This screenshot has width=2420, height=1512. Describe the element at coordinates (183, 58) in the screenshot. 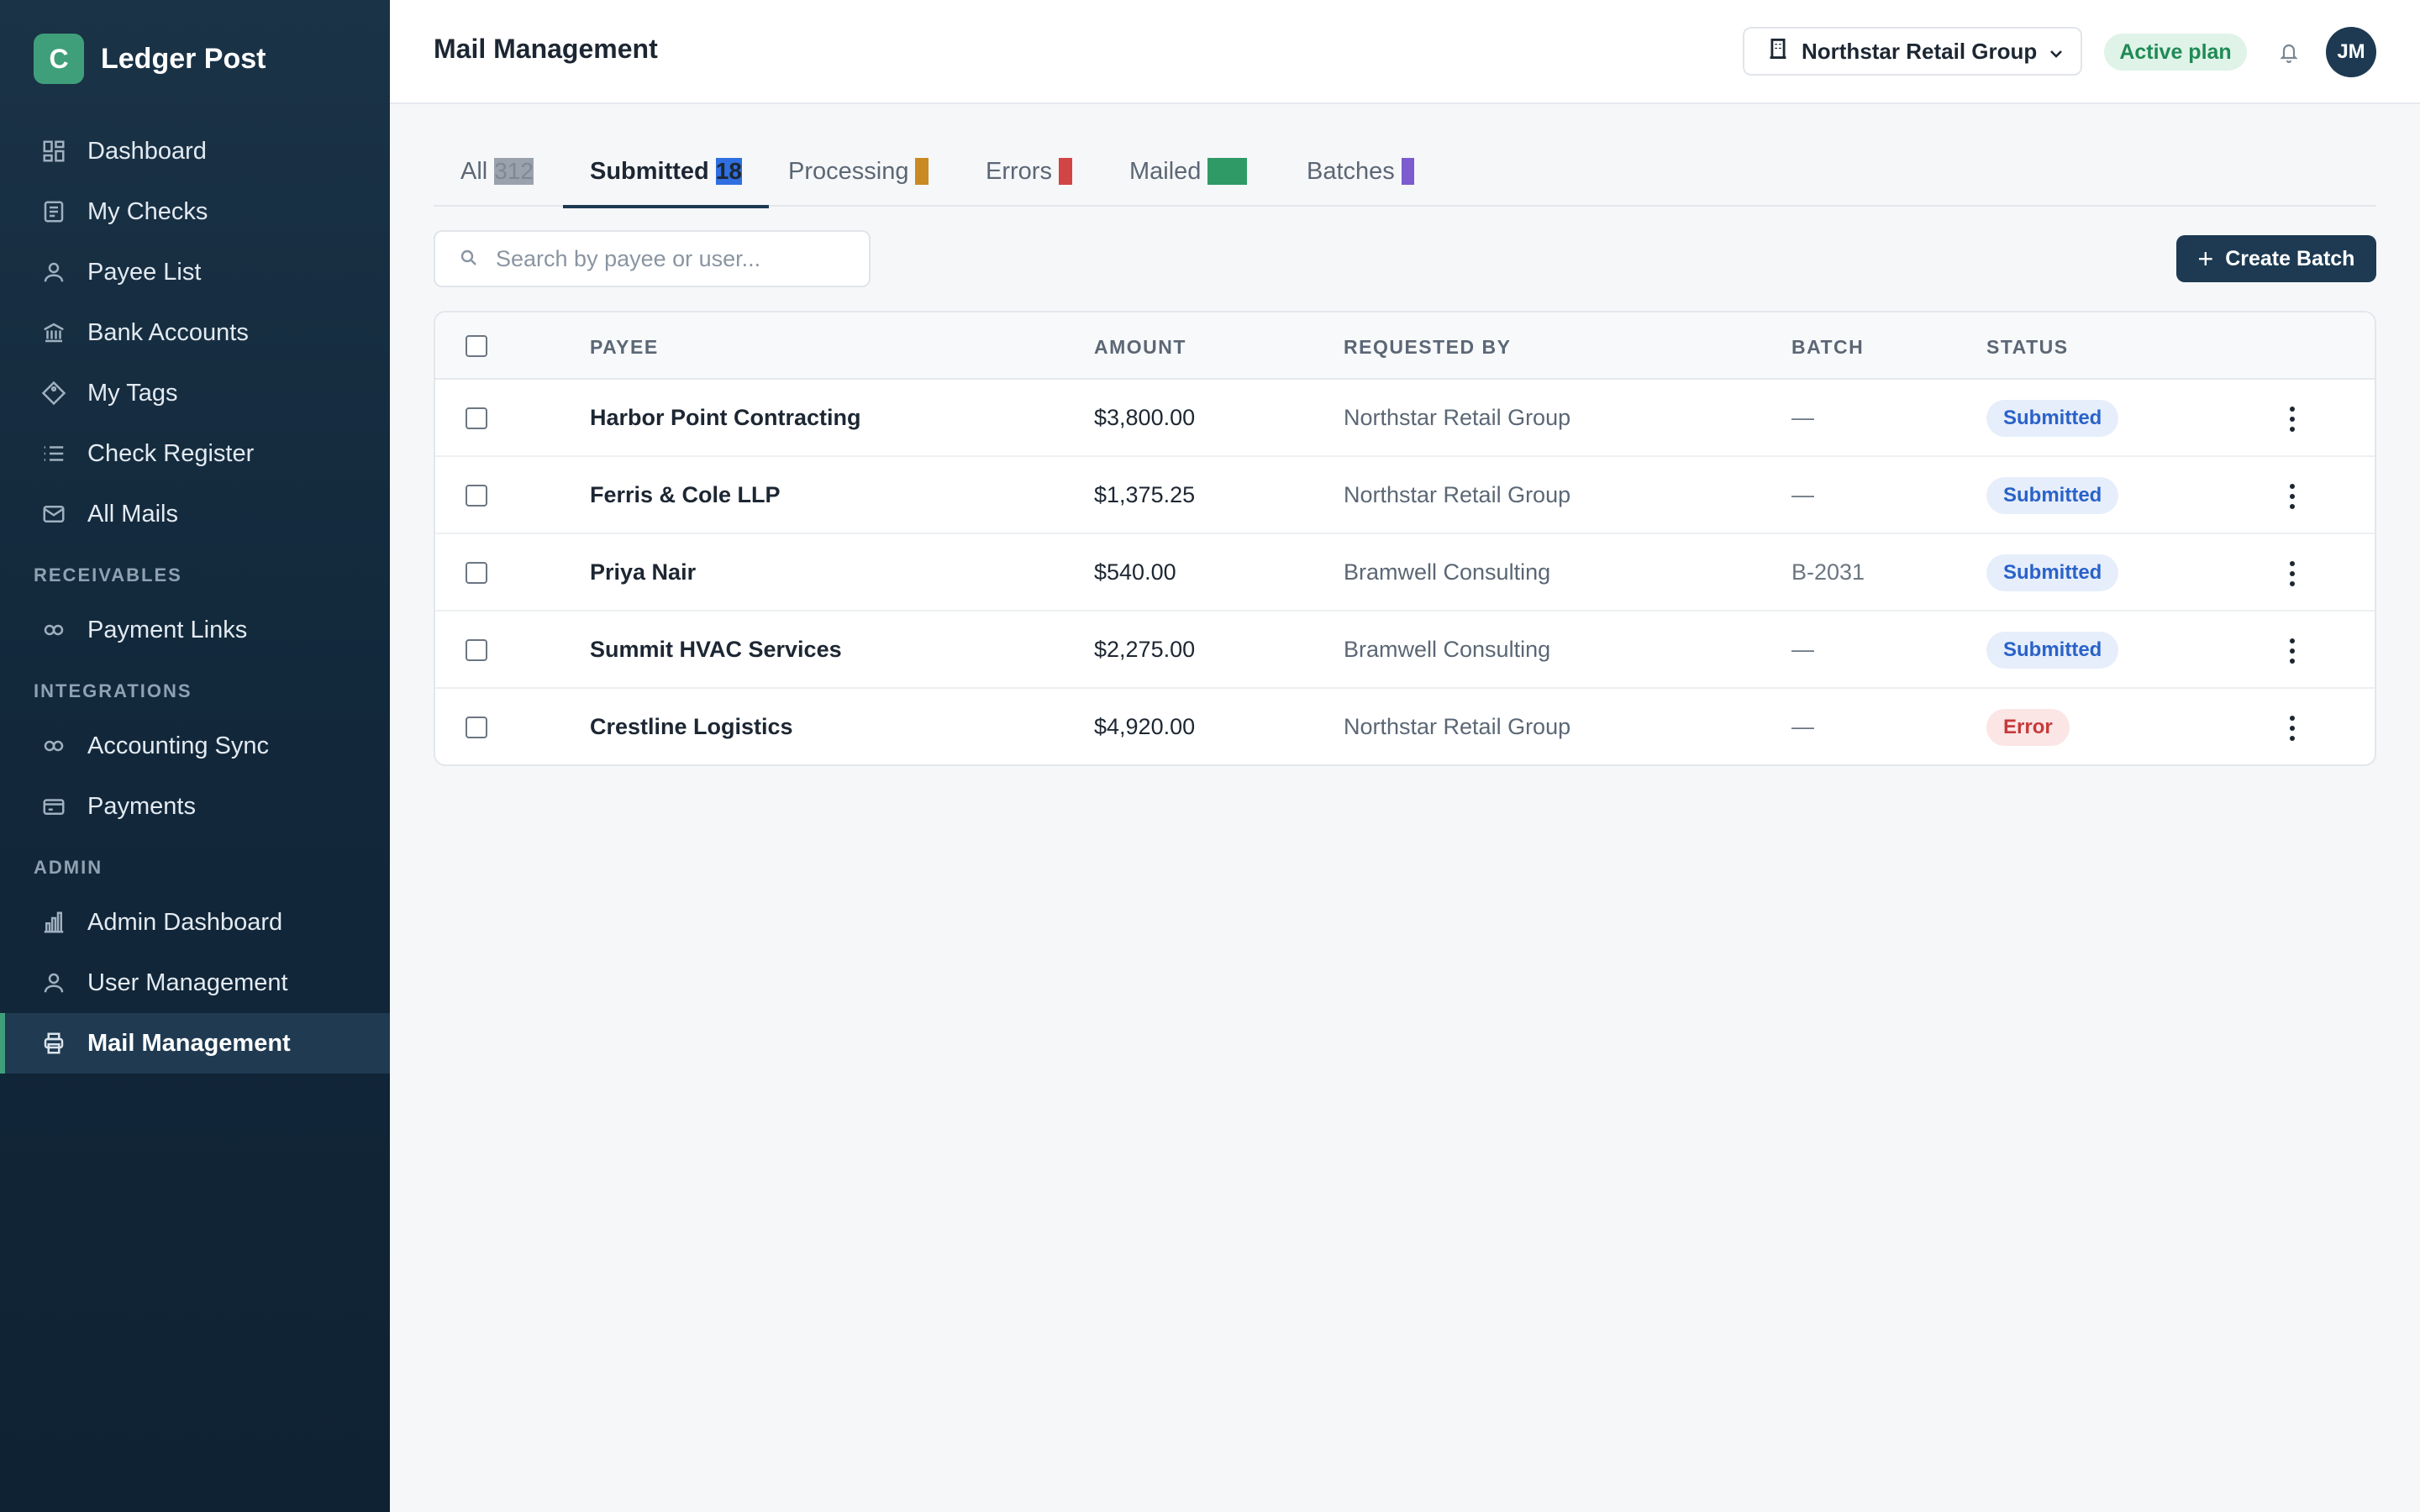

I see `brand-name: Ledger Post` at that location.